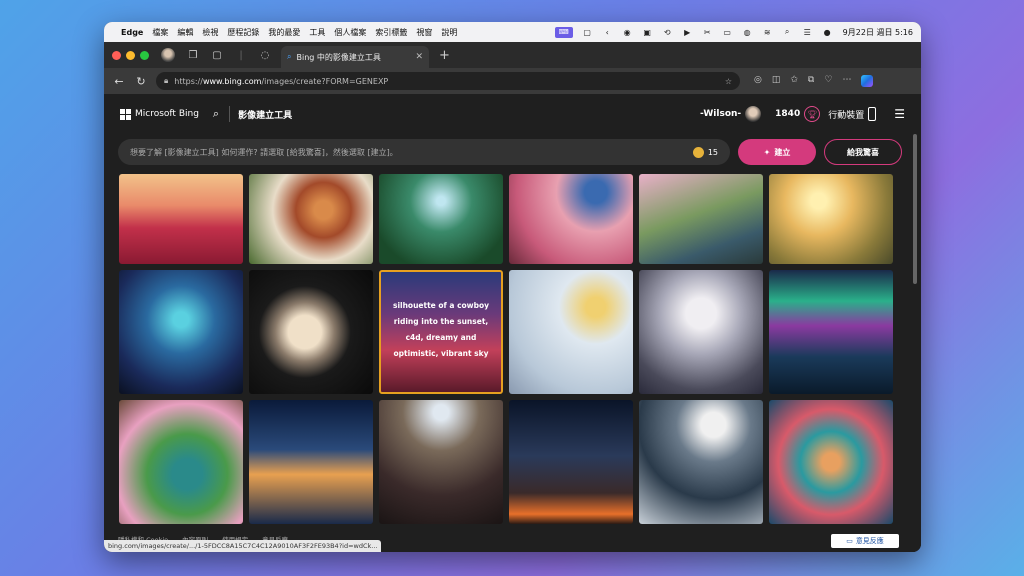 The width and height of the screenshot is (1024, 576). I want to click on menu-window: 視窗, so click(424, 32).